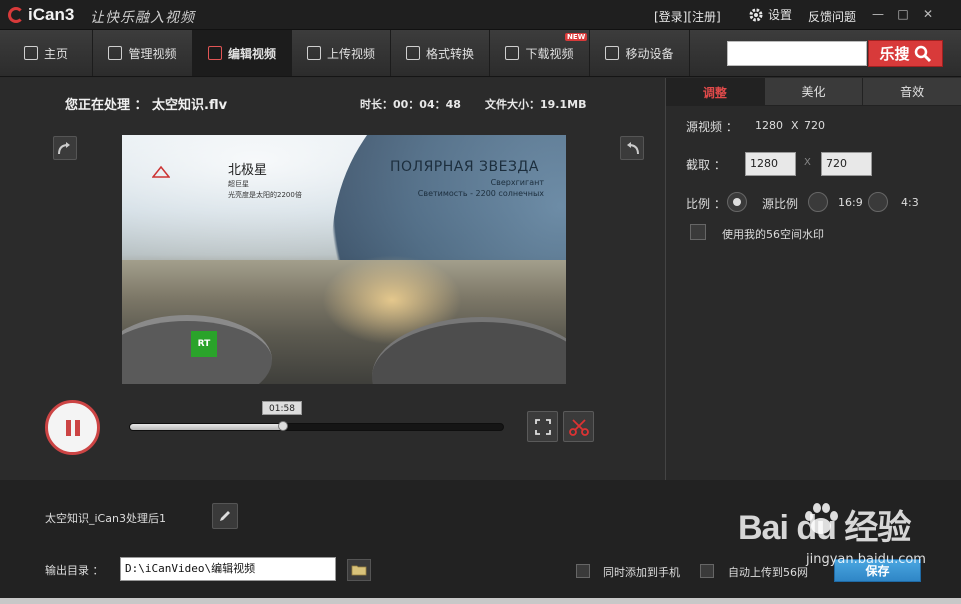  I want to click on minimize-button: —, so click(878, 14).